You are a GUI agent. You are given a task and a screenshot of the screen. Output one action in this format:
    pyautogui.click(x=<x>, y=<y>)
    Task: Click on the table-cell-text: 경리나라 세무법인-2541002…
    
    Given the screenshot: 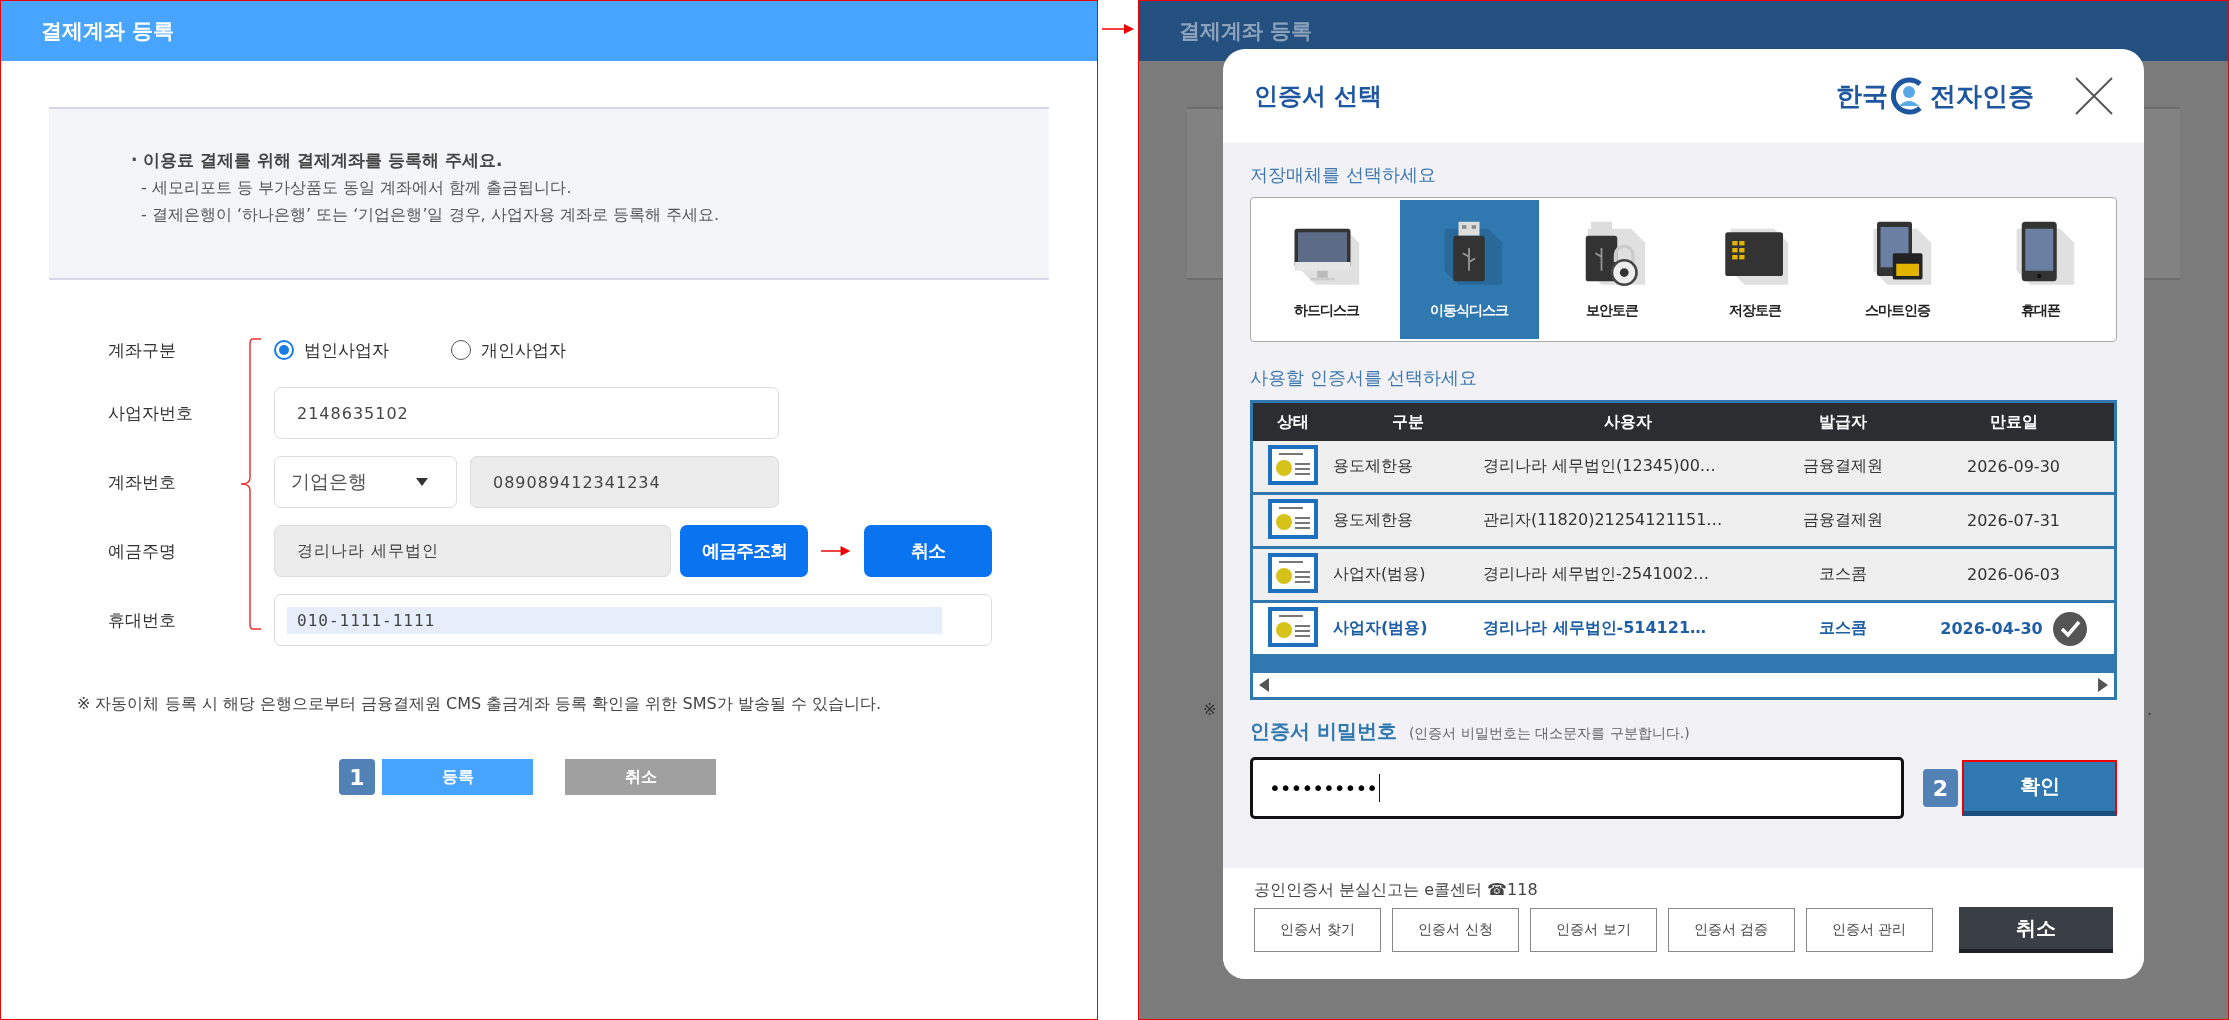 What is the action you would take?
    pyautogui.click(x=1597, y=574)
    